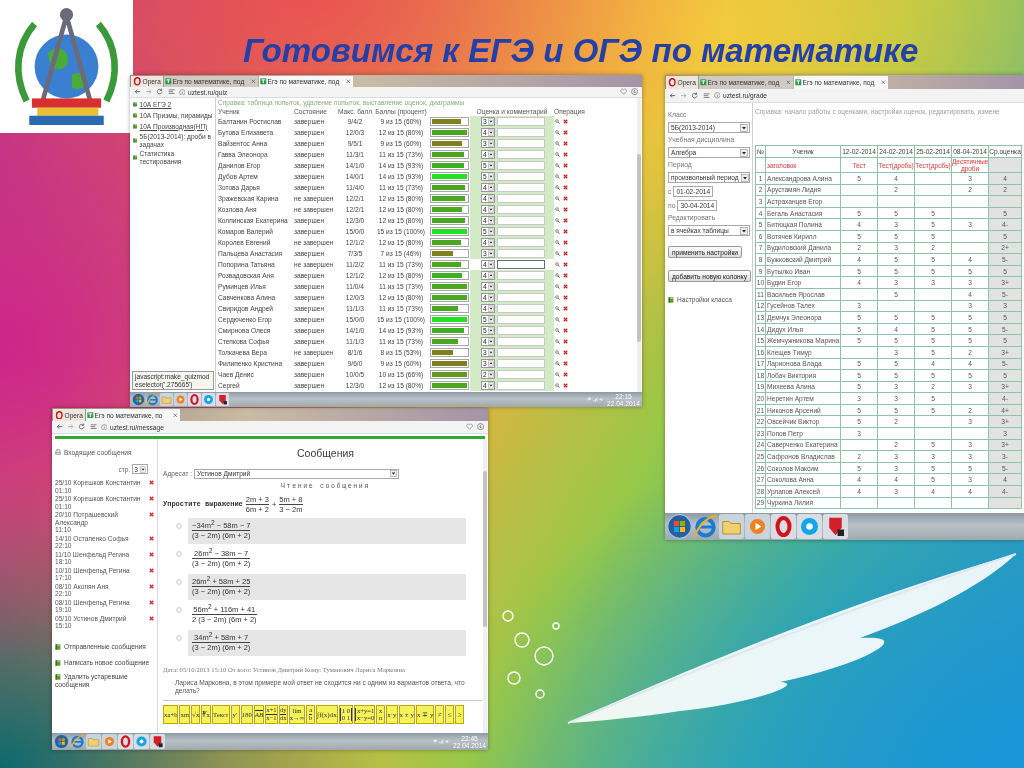 This screenshot has width=1024, height=768. I want to click on heart-icon, so click(469, 427).